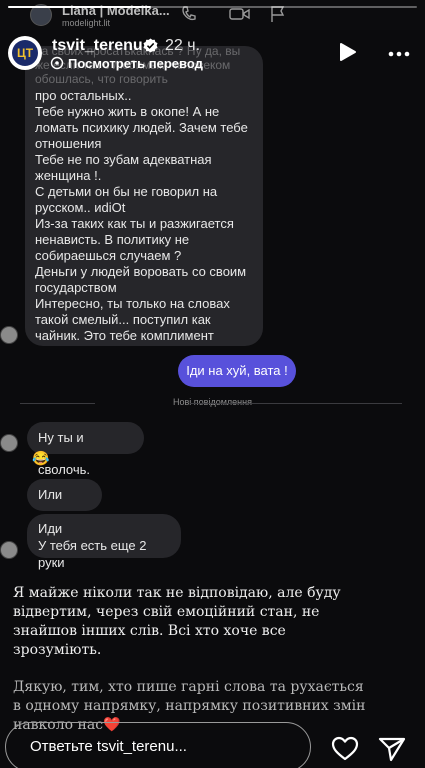 Image resolution: width=425 pixels, height=768 pixels. Describe the element at coordinates (345, 749) in the screenshot. I see `like-heart-icon` at that location.